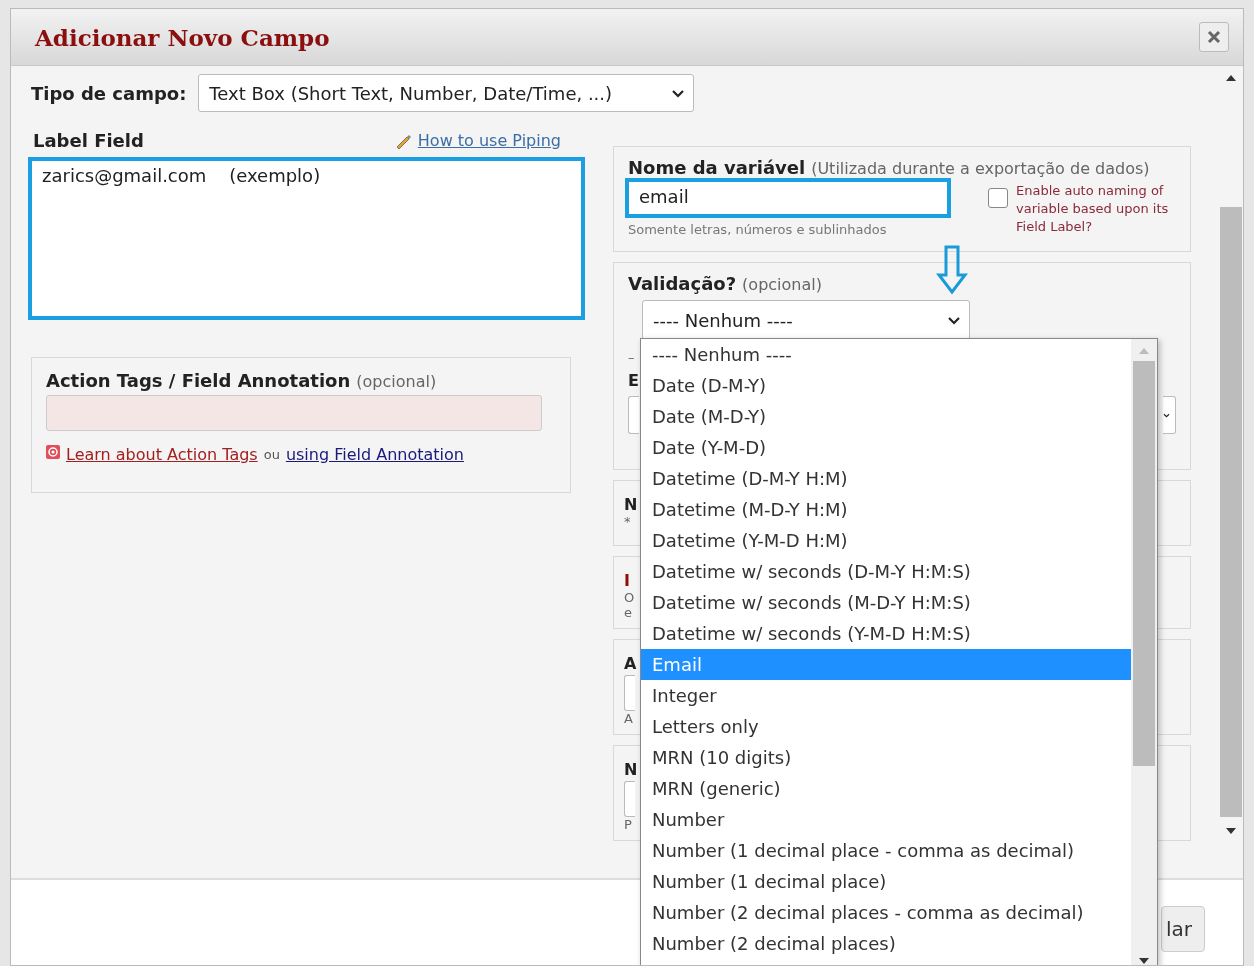 The image size is (1254, 966). What do you see at coordinates (374, 454) in the screenshot?
I see `field-annotation-link: using Field Annotation` at bounding box center [374, 454].